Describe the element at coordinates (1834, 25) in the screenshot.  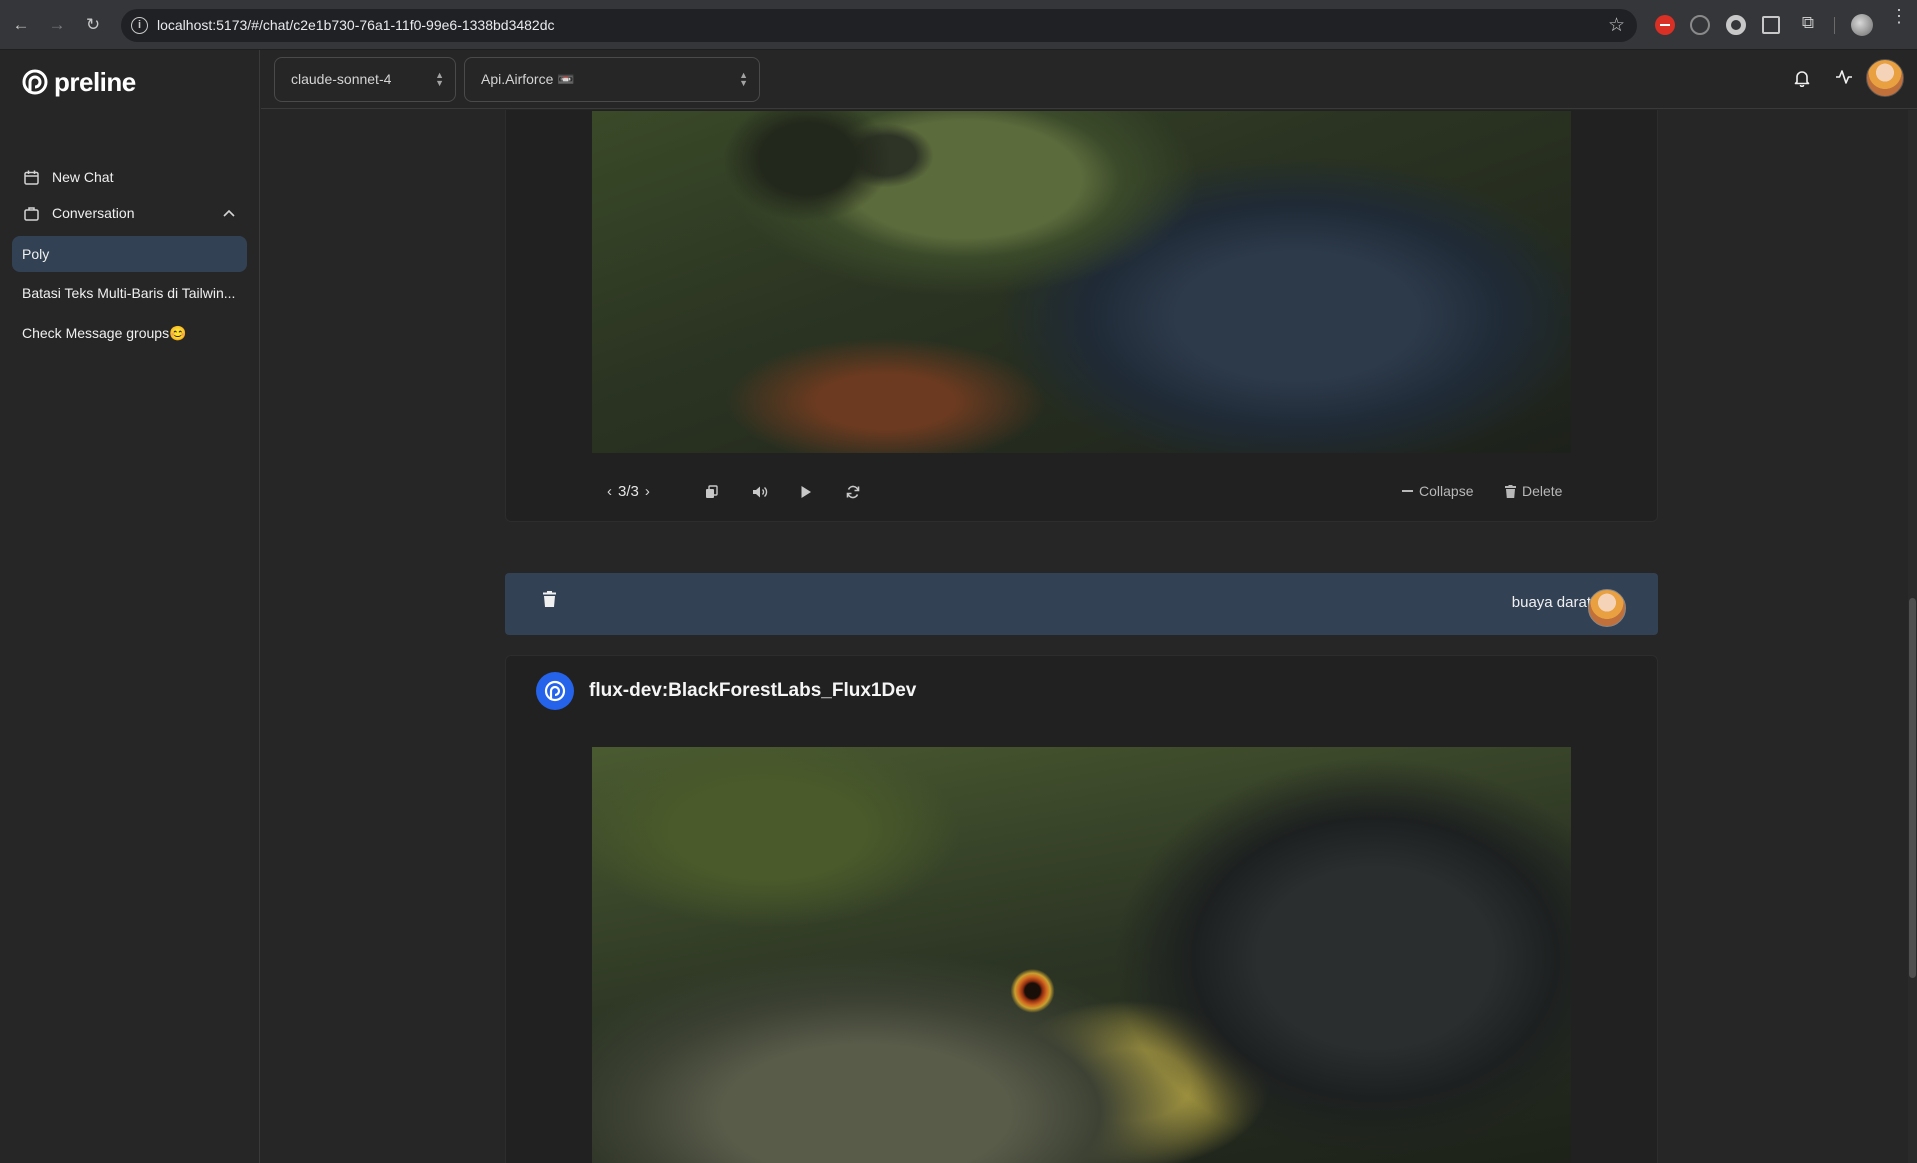
I see `toolbar-divider` at that location.